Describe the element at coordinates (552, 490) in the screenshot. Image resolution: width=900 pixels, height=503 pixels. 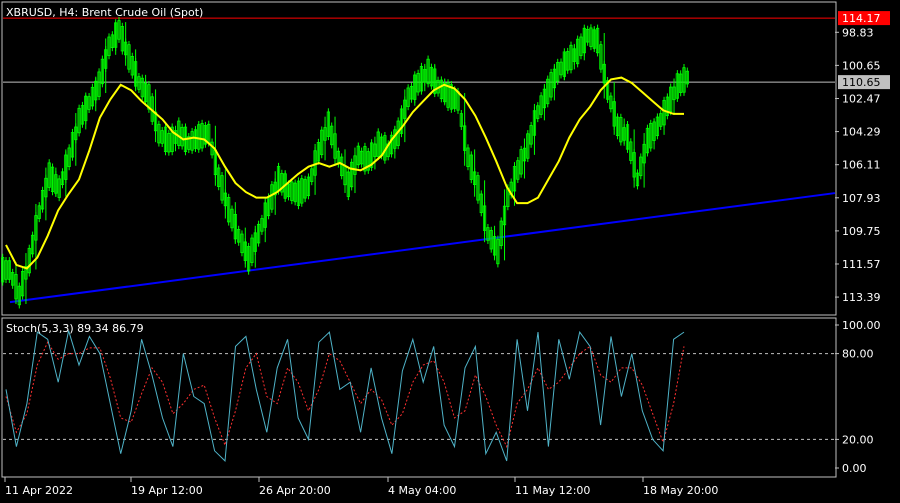
I see `time-axis-label: 11 May 12:00` at that location.